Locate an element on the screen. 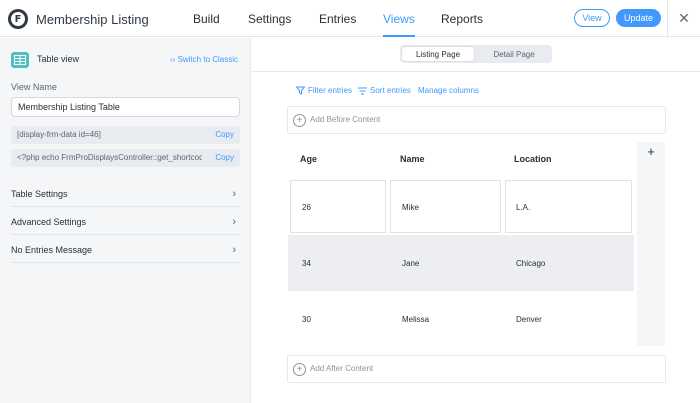 The width and height of the screenshot is (700, 403). nav-tab-settings: Settings is located at coordinates (269, 18).